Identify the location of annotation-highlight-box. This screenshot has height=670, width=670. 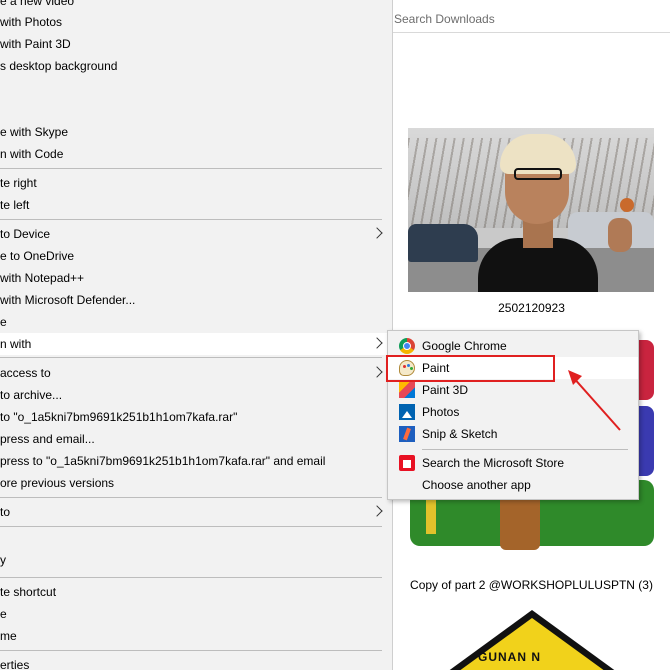
(470, 368).